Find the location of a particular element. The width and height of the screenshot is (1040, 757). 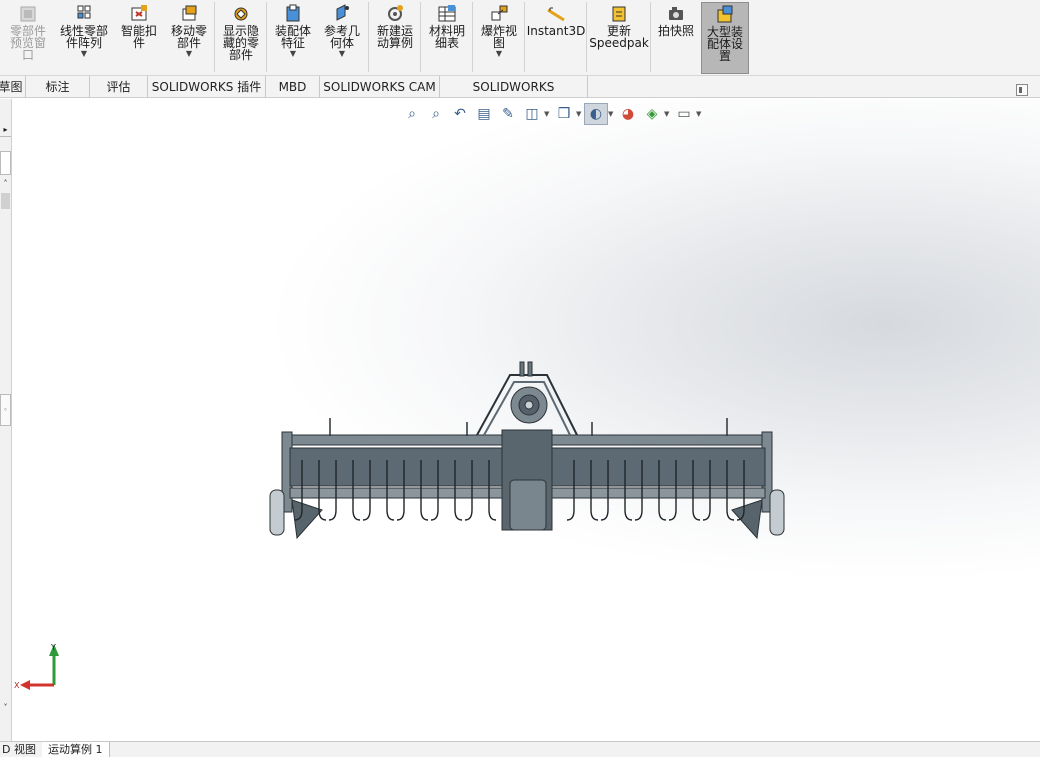

view-settings-icon: ▭ is located at coordinates (684, 114).